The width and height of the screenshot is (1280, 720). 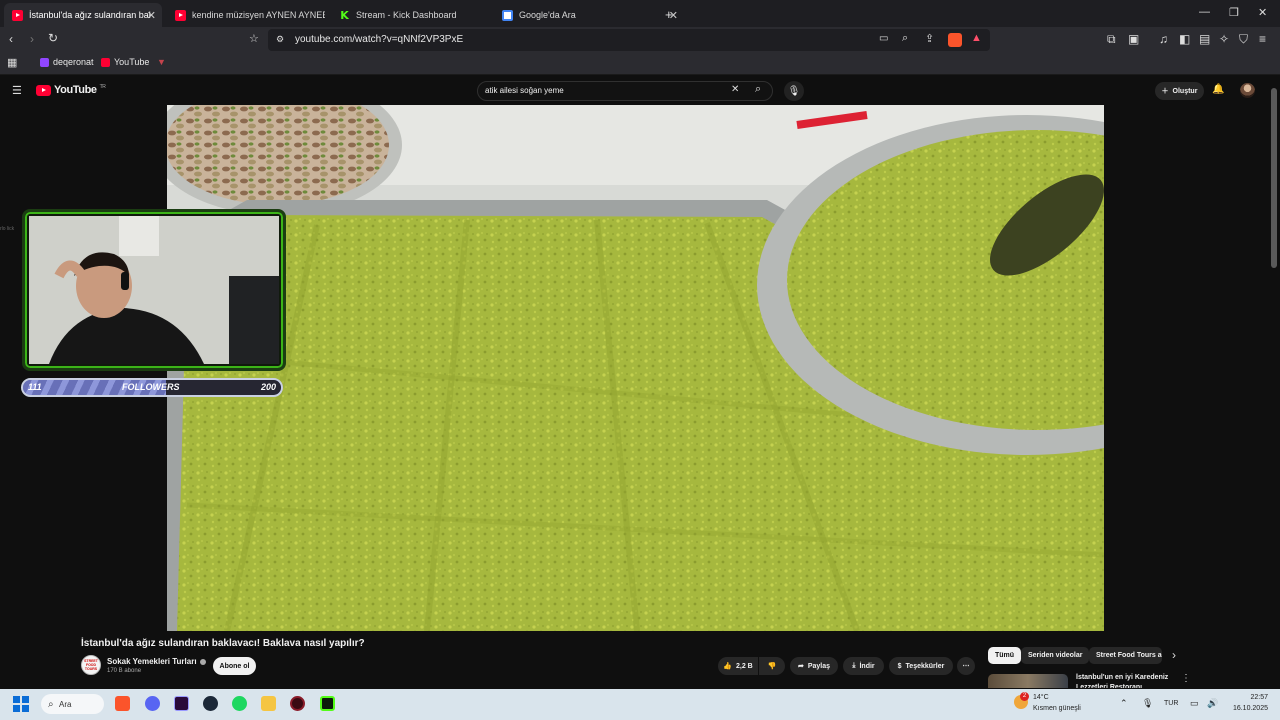 I want to click on bookmark-icon: ☆, so click(x=254, y=38).